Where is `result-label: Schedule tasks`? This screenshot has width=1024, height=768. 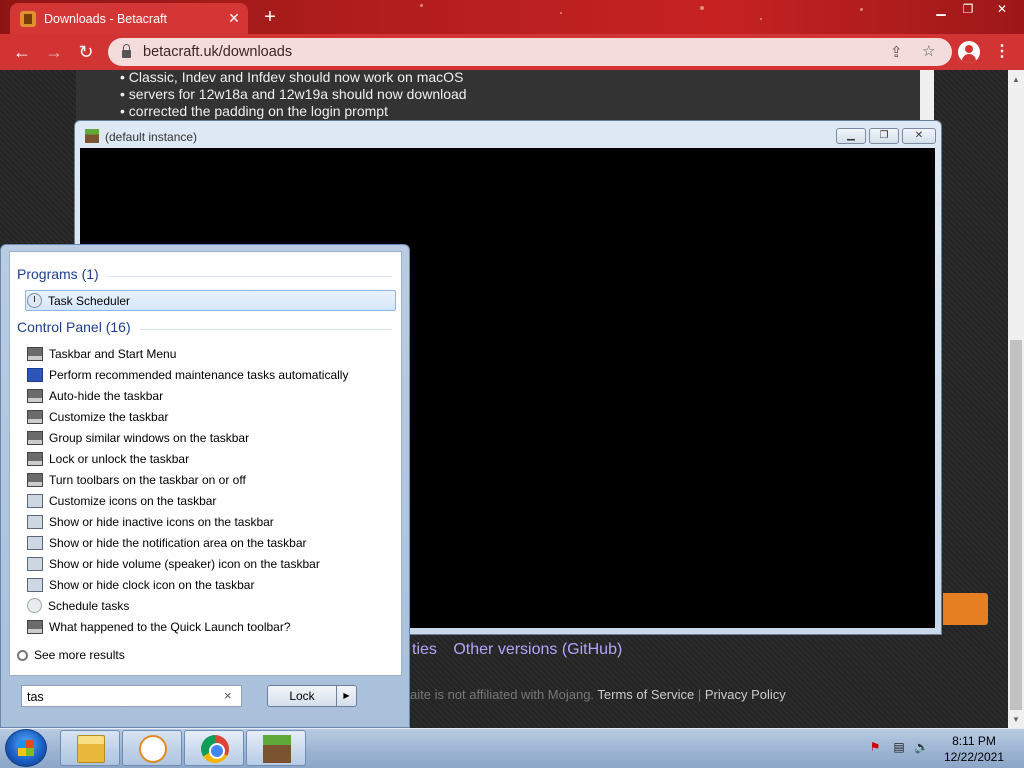
result-label: Schedule tasks is located at coordinates (89, 605).